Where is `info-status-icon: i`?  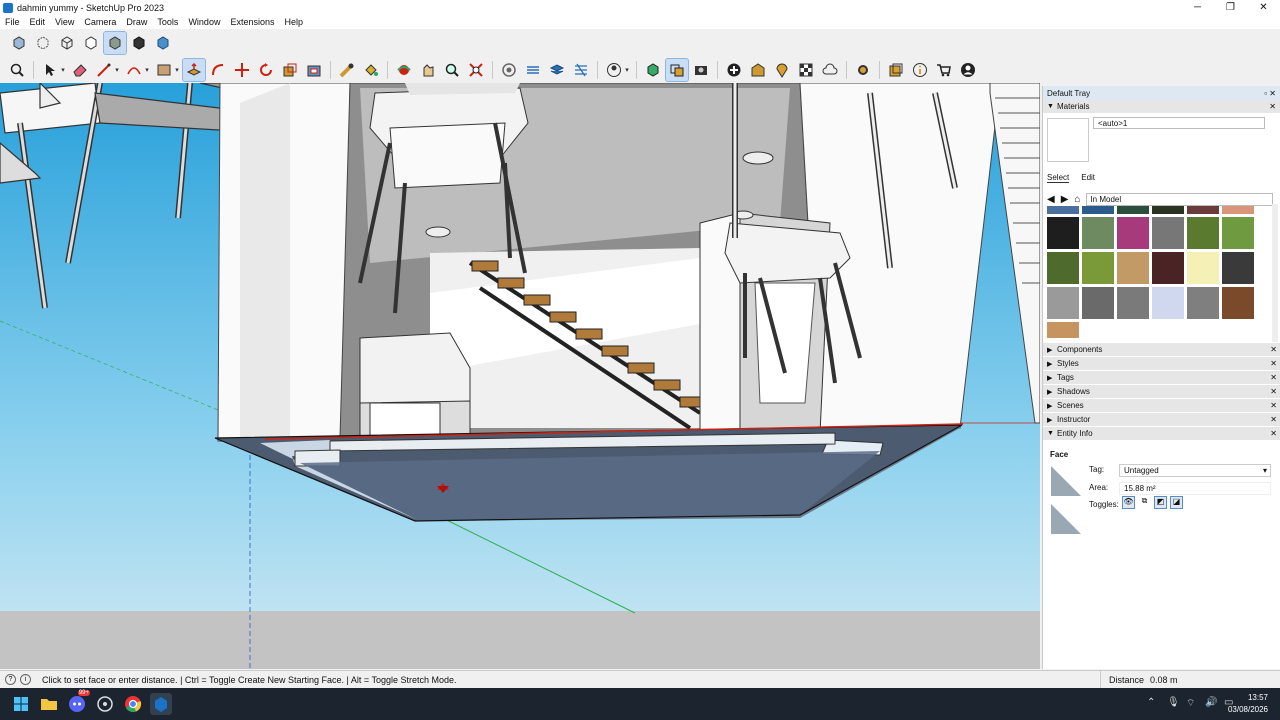 info-status-icon: i is located at coordinates (25, 679).